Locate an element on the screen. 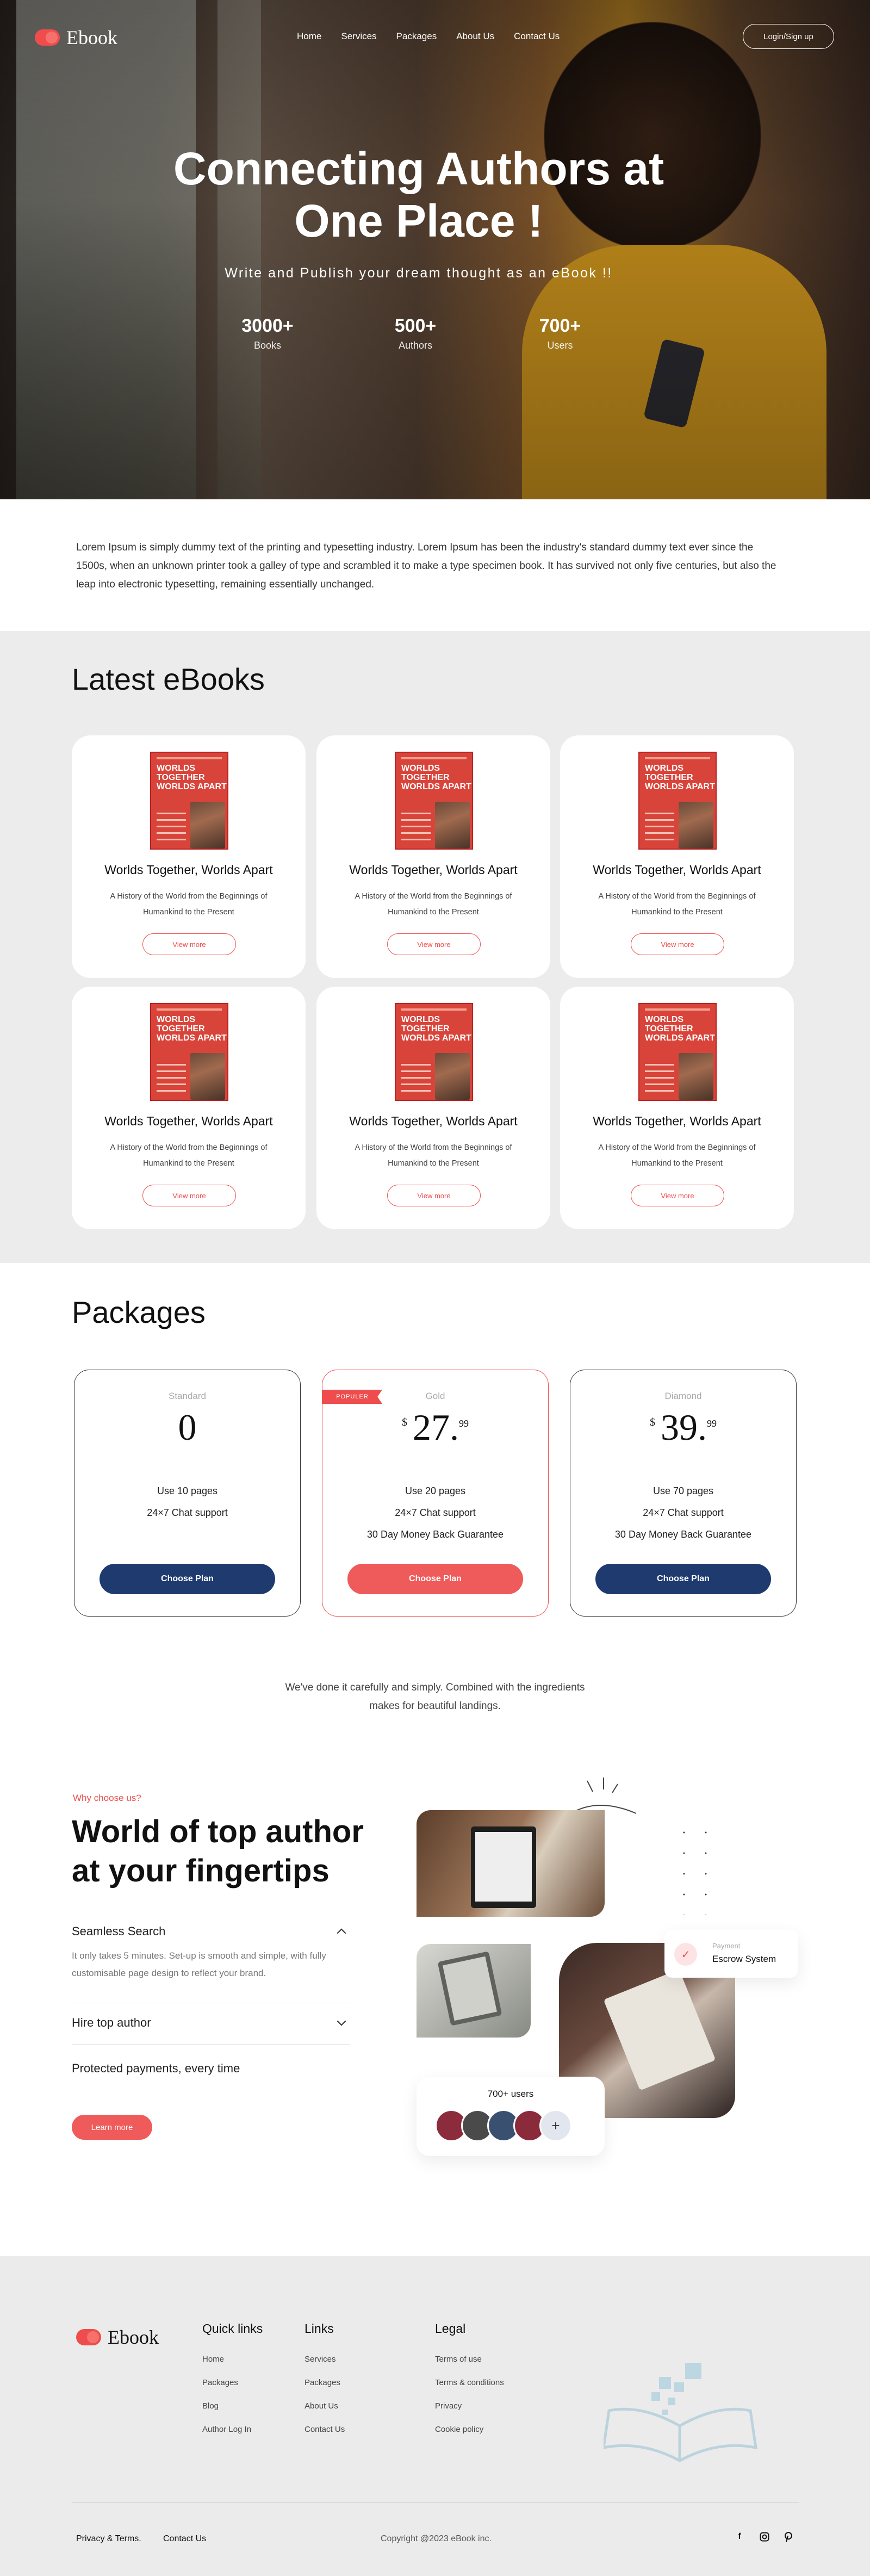  check-icon: ✓ is located at coordinates (685, 1954).